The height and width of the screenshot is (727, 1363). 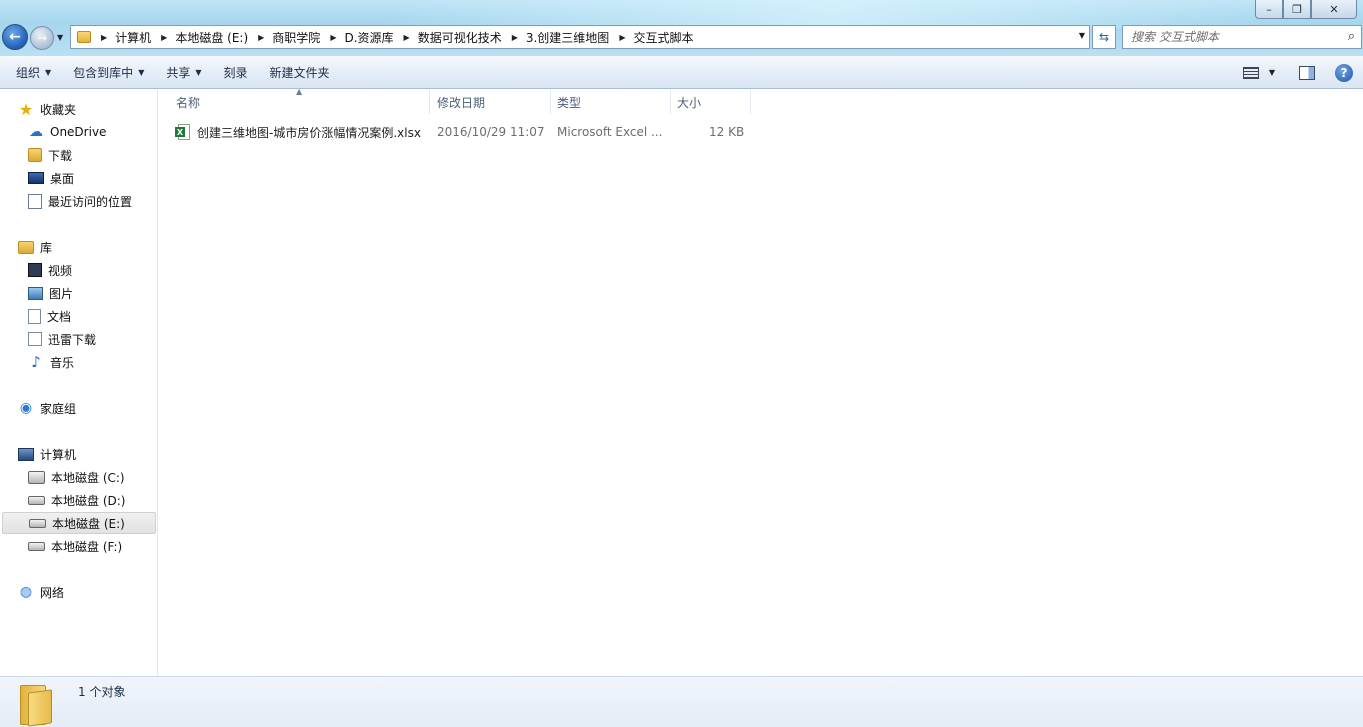 What do you see at coordinates (711, 102) in the screenshot?
I see `column-header-size: 大小` at bounding box center [711, 102].